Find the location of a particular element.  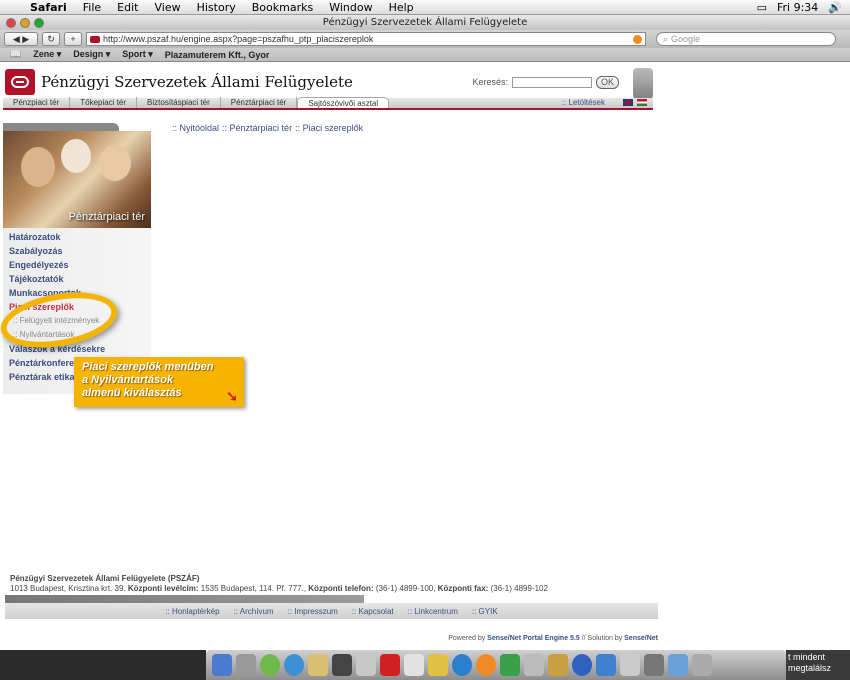

preview-icon is located at coordinates (366, 665).